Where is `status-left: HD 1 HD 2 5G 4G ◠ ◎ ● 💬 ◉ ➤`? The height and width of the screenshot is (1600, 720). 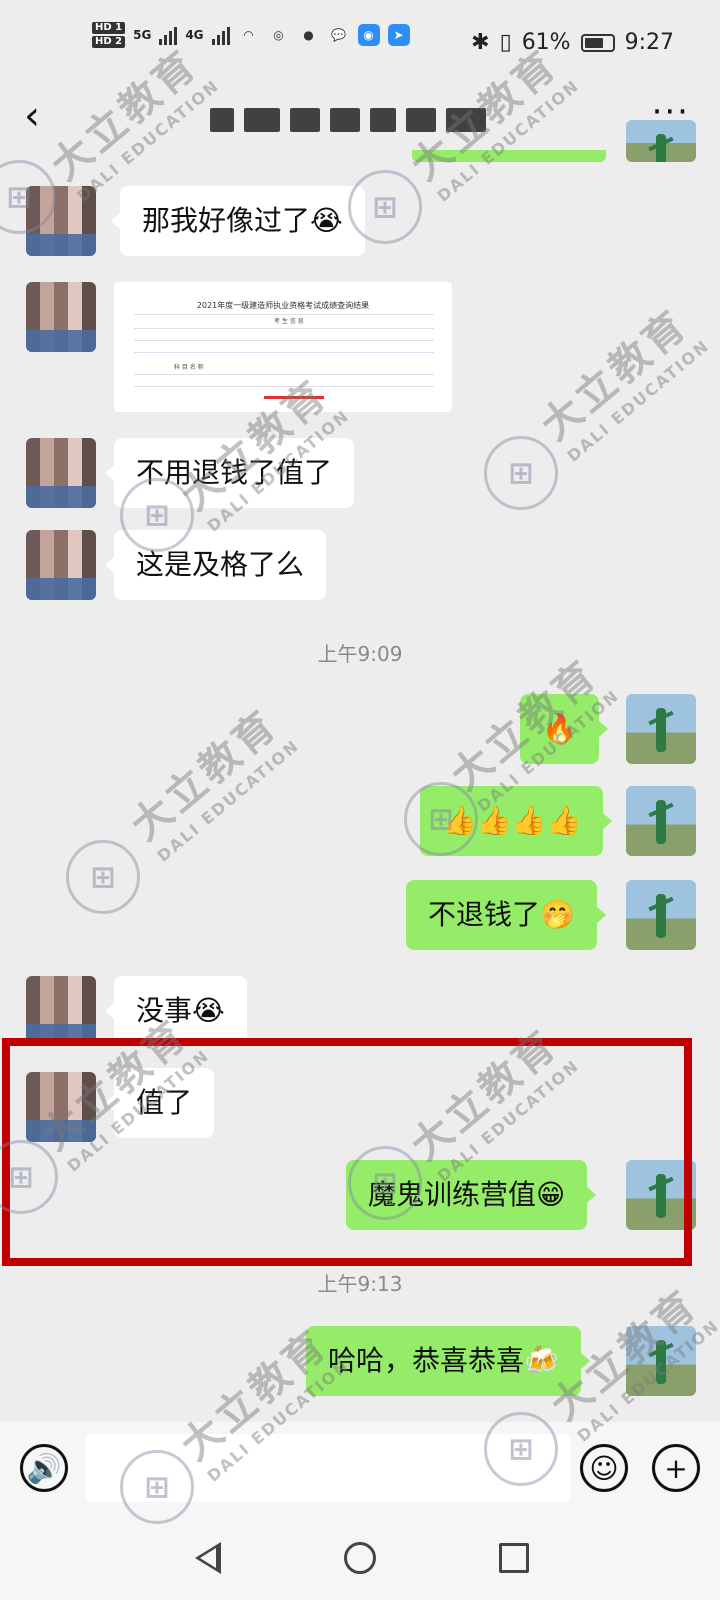 status-left: HD 1 HD 2 5G 4G ◠ ◎ ● 💬 ◉ ➤ is located at coordinates (251, 35).